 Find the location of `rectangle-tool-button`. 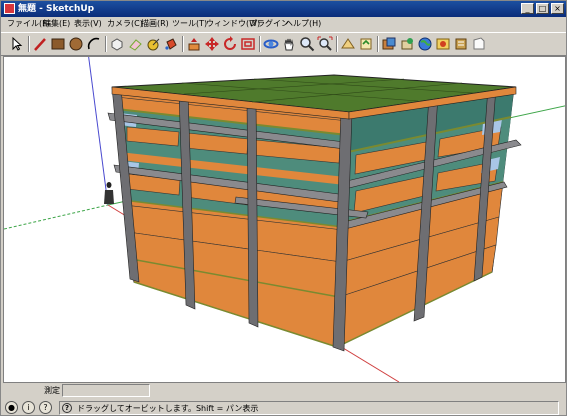

rectangle-tool-button is located at coordinates (58, 44).